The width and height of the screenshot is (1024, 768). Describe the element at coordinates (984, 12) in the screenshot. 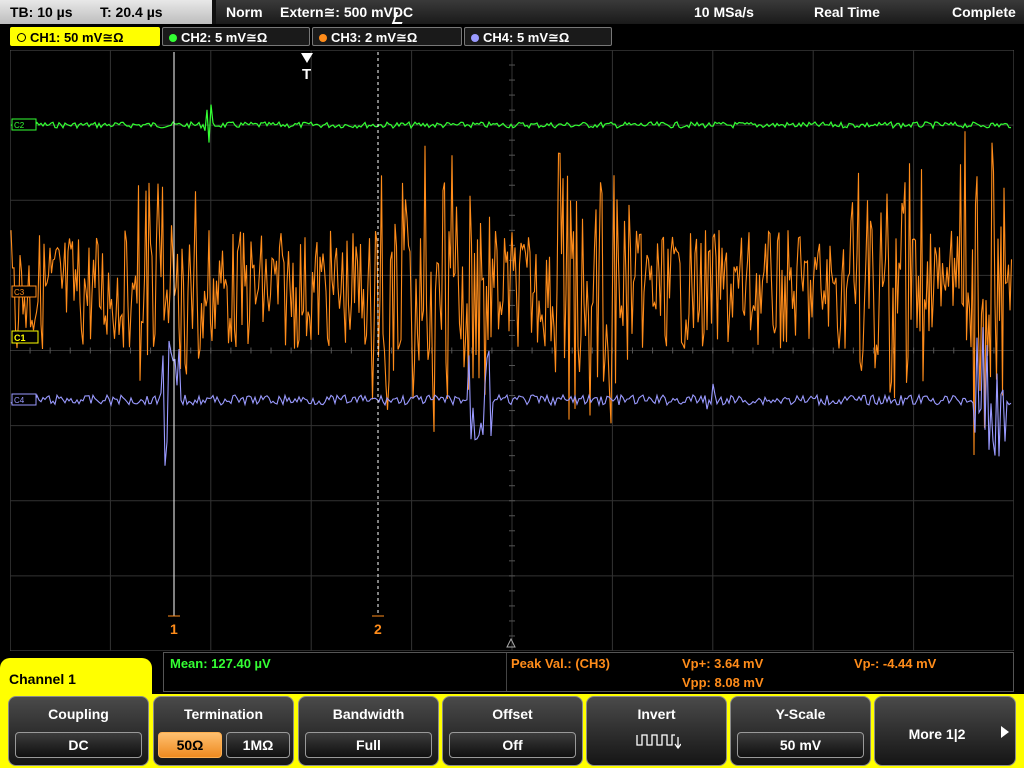

I see `acquisition-state: Complete` at that location.